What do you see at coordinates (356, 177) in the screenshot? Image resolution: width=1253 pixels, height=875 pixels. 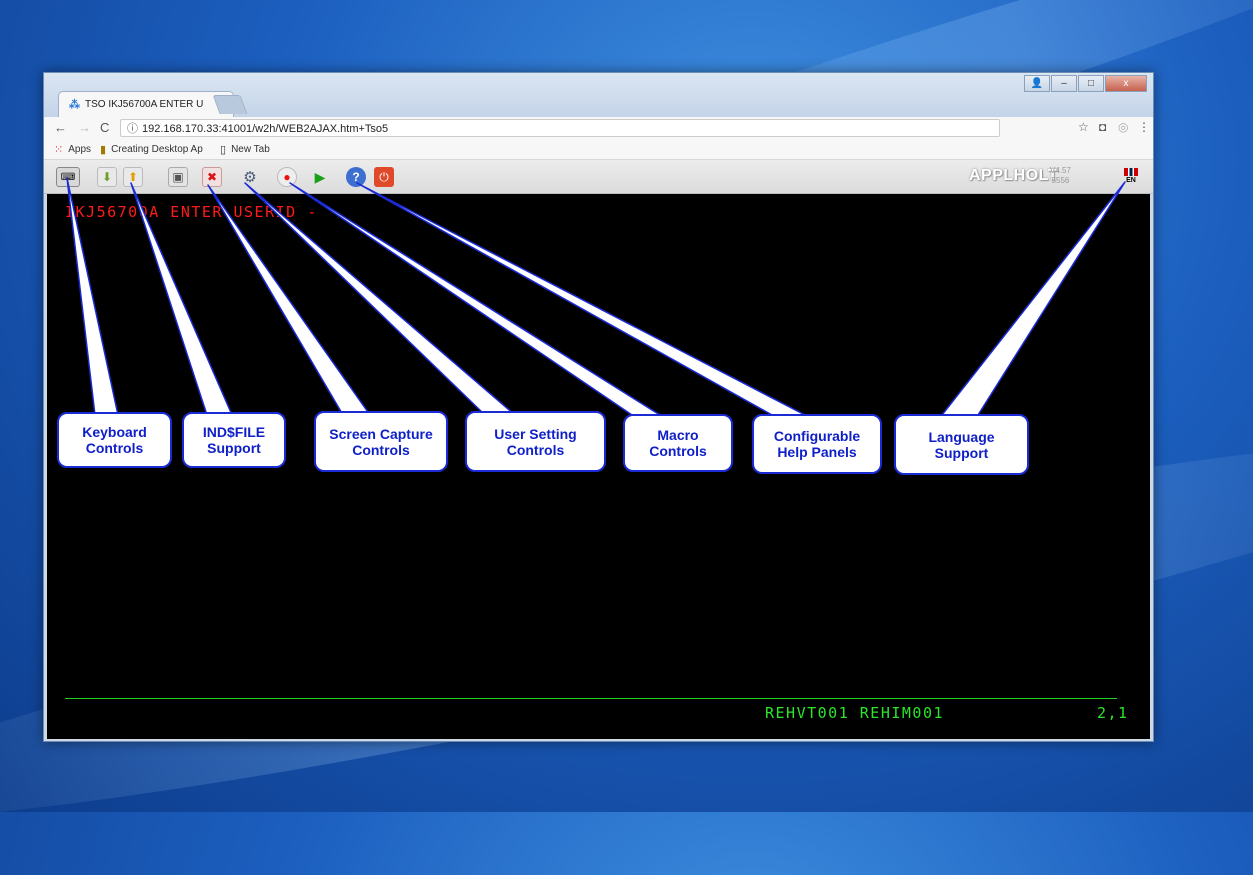 I see `help-icon: ?` at bounding box center [356, 177].